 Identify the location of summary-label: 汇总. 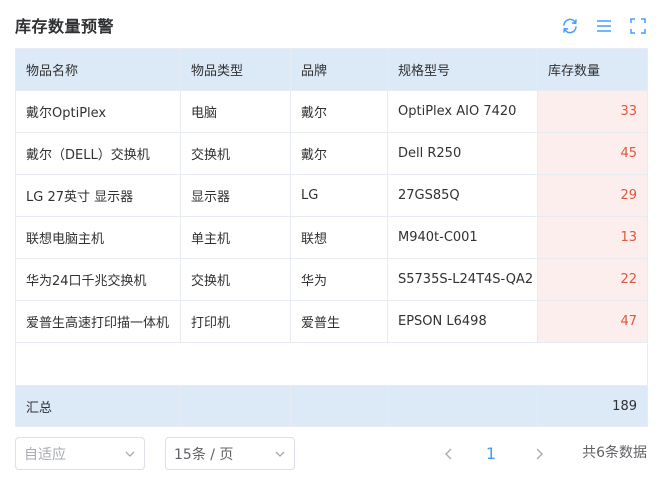
(98, 406).